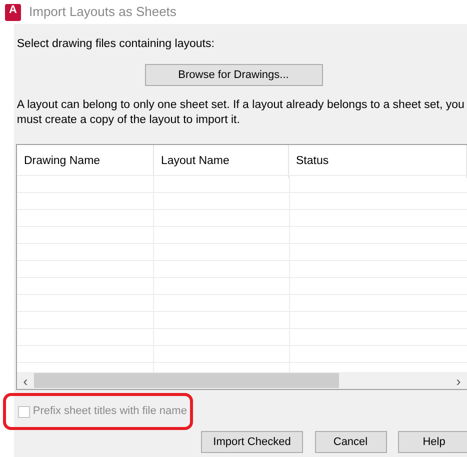 The height and width of the screenshot is (457, 467). What do you see at coordinates (186, 380) in the screenshot?
I see `scroll-thumb` at bounding box center [186, 380].